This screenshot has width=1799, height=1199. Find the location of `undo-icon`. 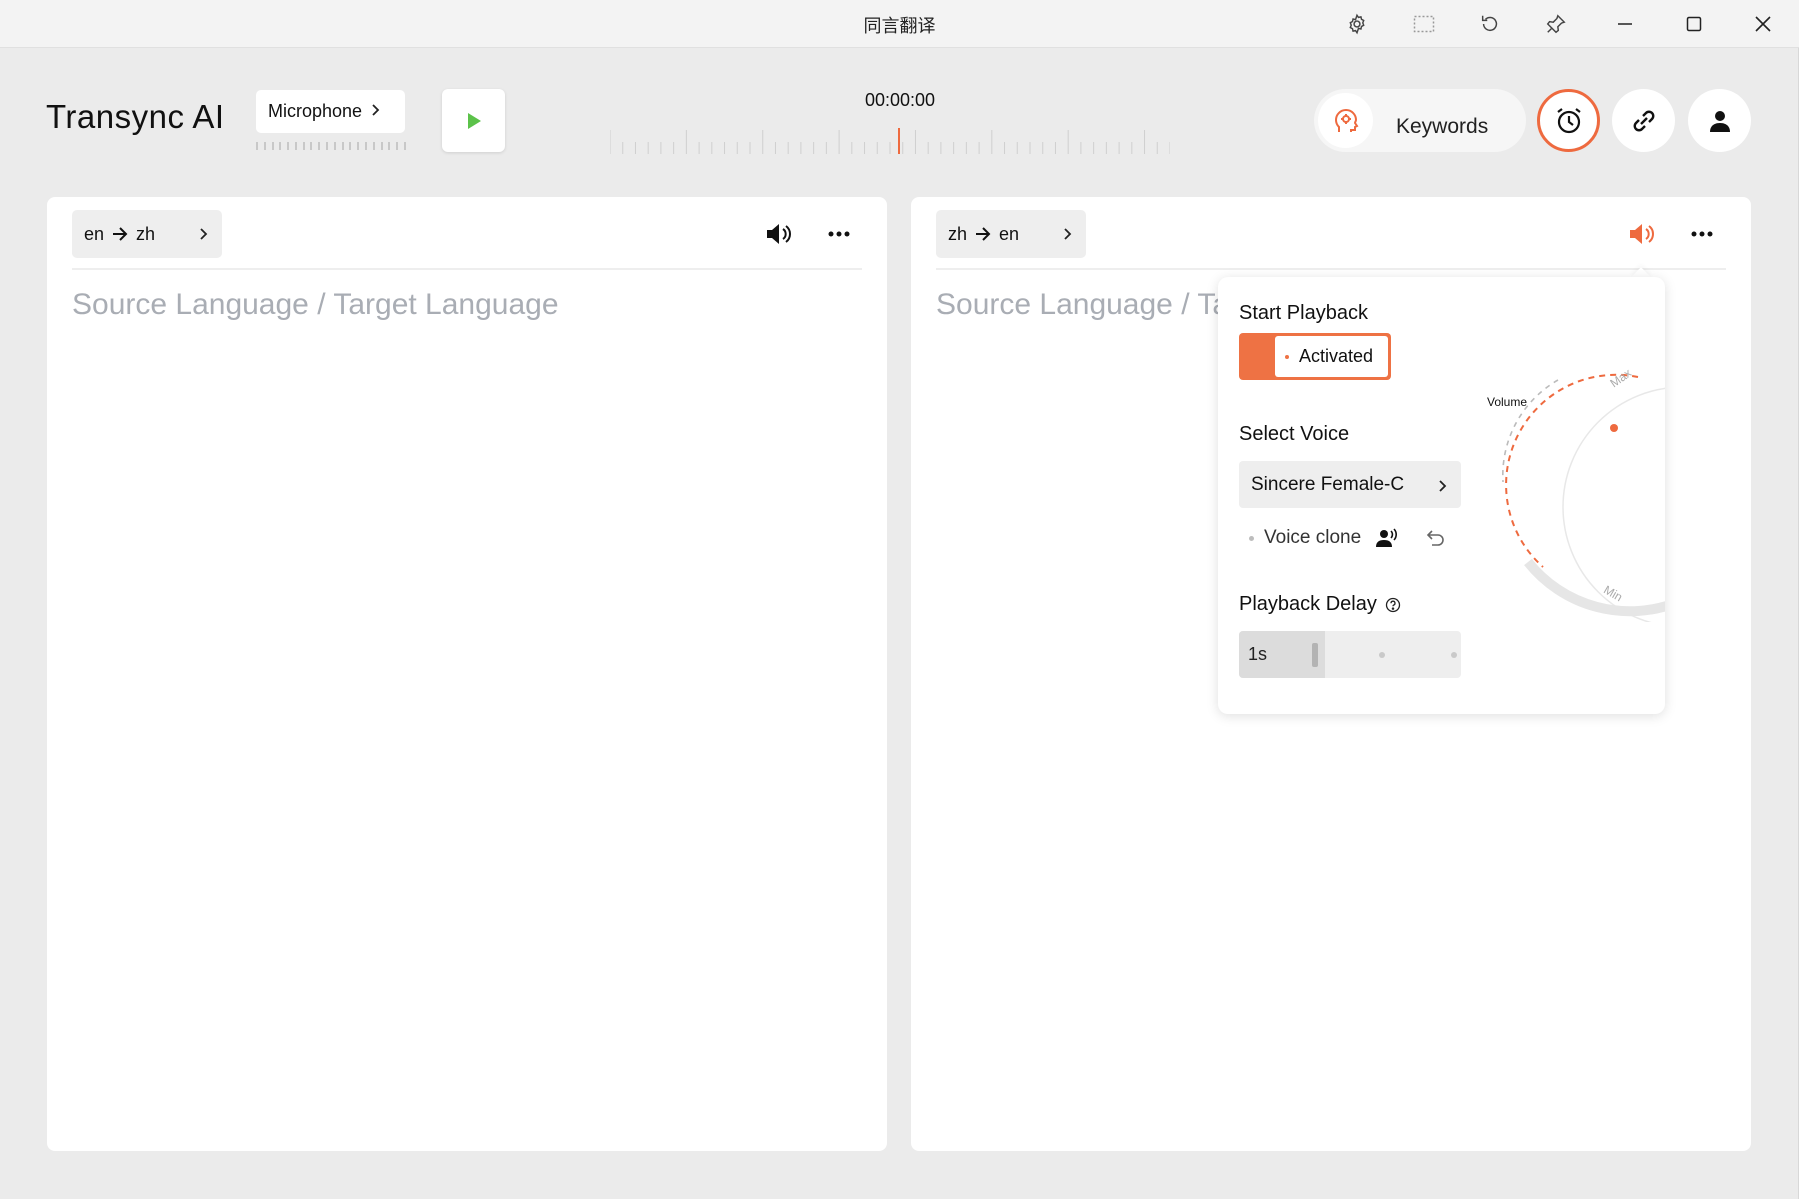

undo-icon is located at coordinates (1435, 538).